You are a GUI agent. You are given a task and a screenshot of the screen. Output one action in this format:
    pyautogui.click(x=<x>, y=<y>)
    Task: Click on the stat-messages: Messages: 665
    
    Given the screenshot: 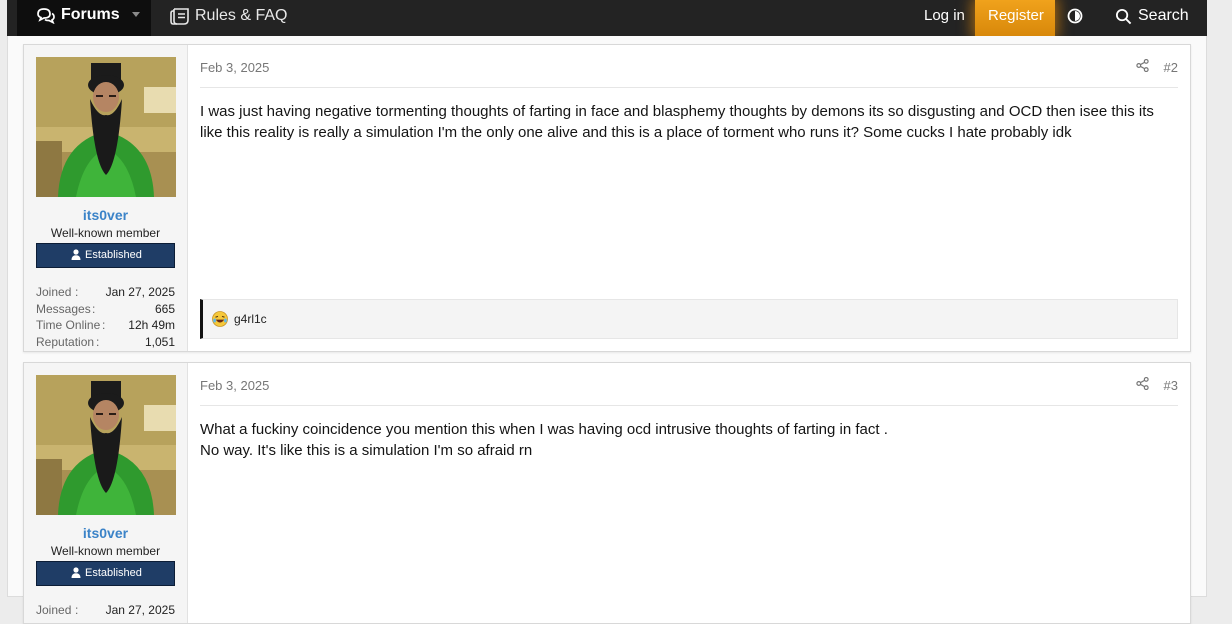 What is the action you would take?
    pyautogui.click(x=105, y=310)
    